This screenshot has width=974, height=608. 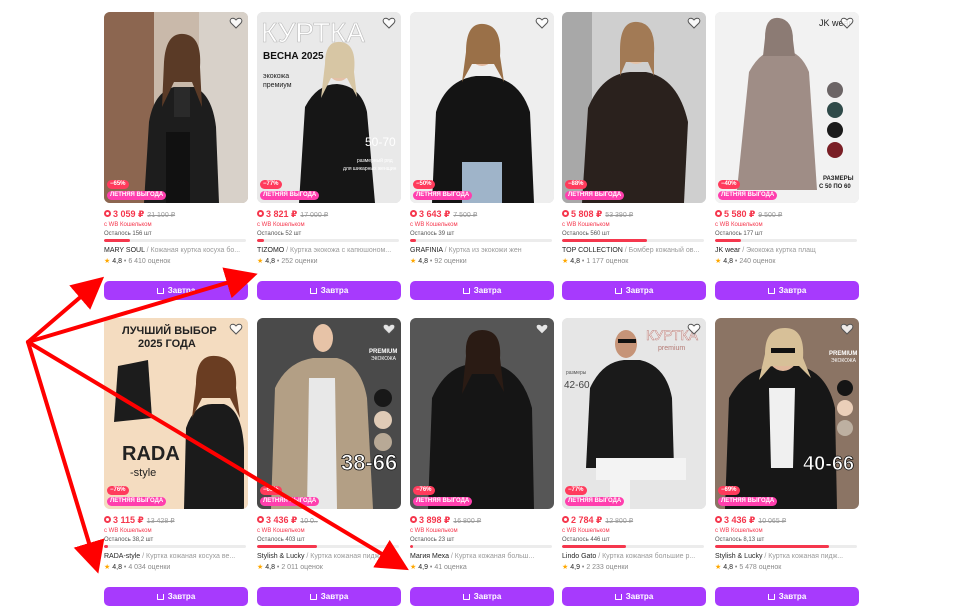 I want to click on rating-line: ★ 4,9 • 41 оценка, so click(x=438, y=567).